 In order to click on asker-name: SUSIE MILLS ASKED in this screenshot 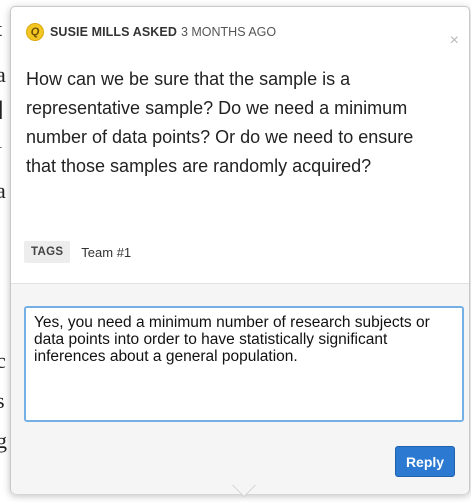, I will do `click(113, 32)`.